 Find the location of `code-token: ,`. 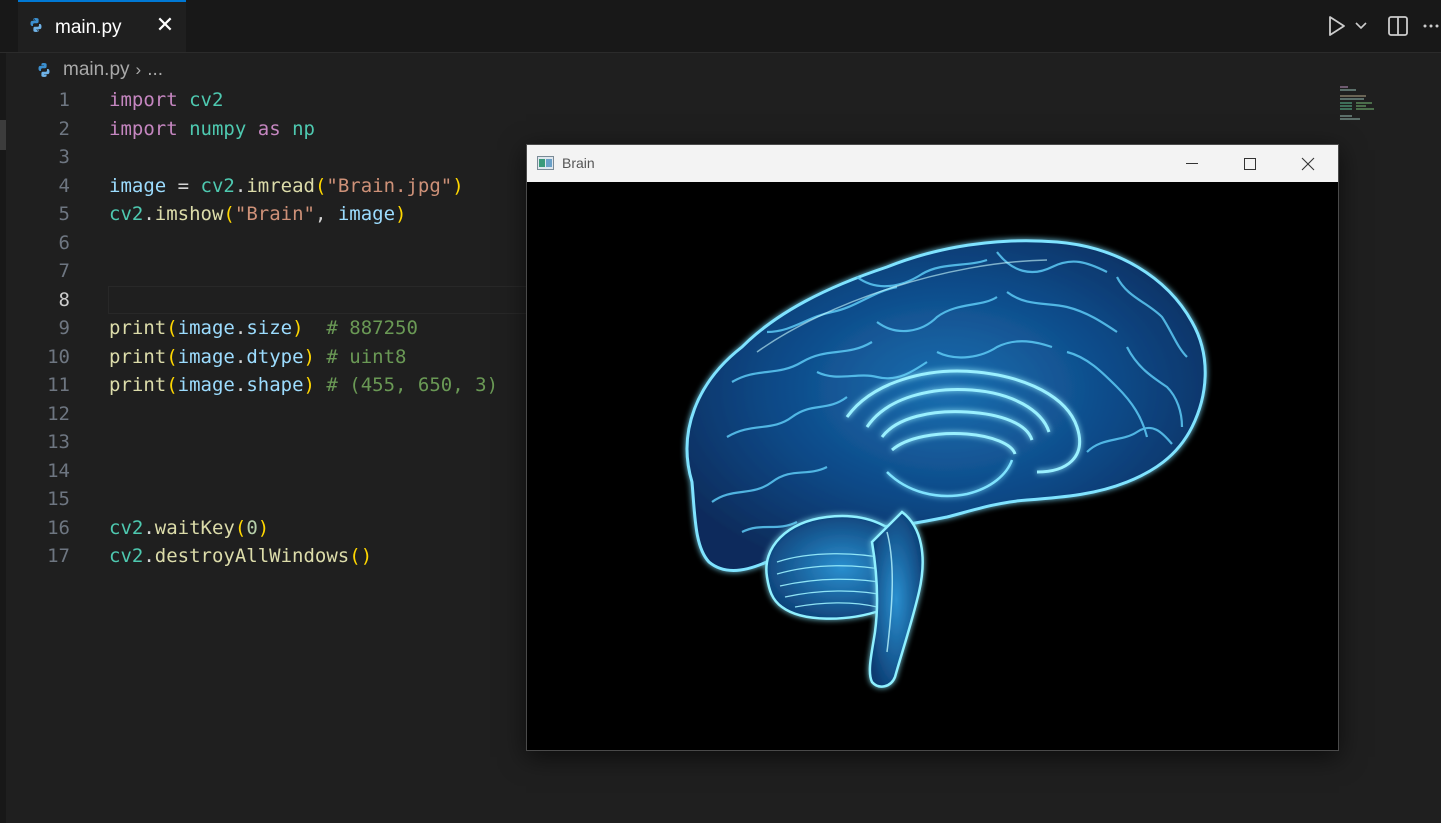

code-token: , is located at coordinates (326, 214).